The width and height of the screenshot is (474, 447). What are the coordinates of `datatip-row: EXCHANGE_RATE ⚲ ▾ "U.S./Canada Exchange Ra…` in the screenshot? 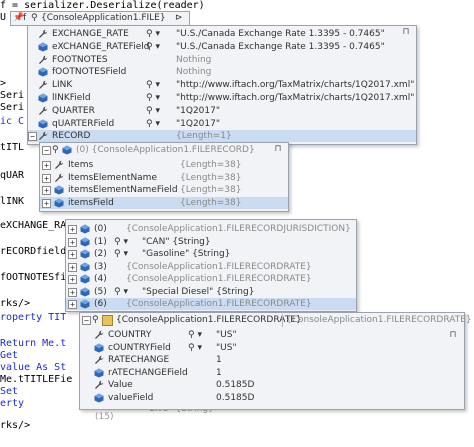 It's located at (222, 34).